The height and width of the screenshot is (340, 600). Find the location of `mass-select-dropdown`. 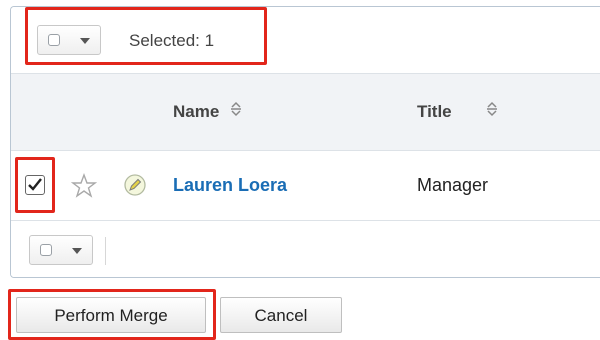

mass-select-dropdown is located at coordinates (61, 250).